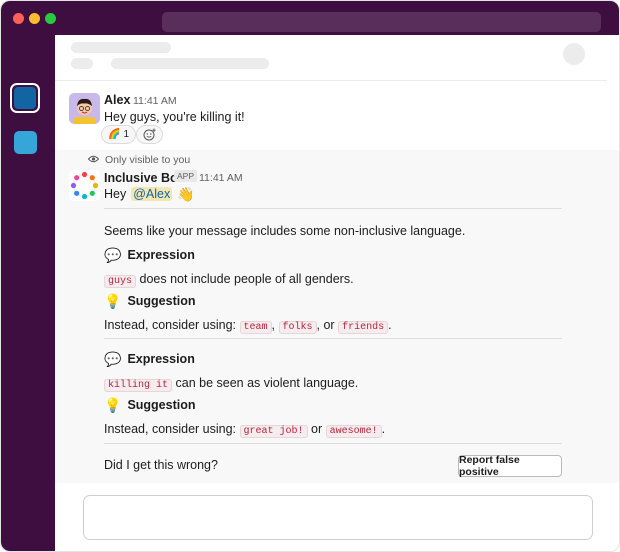  What do you see at coordinates (84, 185) in the screenshot?
I see `bot-avatar` at bounding box center [84, 185].